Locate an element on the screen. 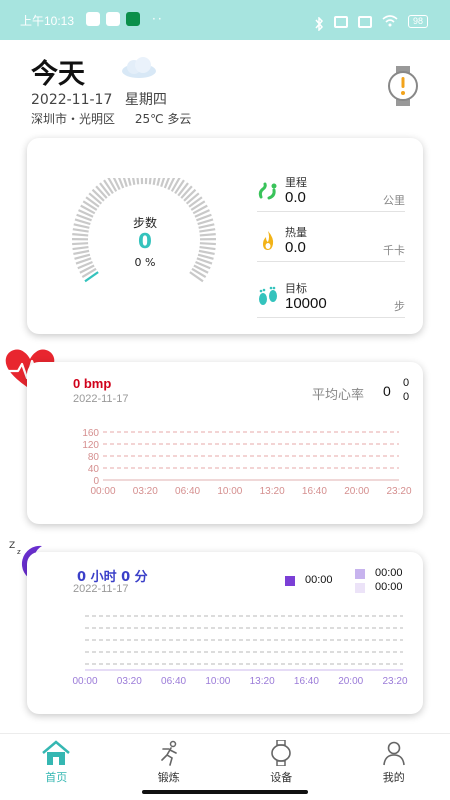 The image size is (450, 800). legend-deep-swatch is located at coordinates (290, 581).